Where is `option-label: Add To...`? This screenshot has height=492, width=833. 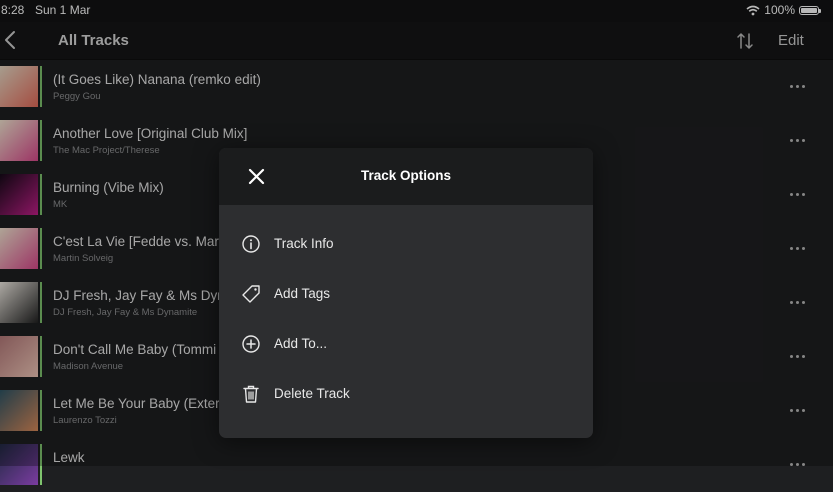
option-label: Add To... is located at coordinates (301, 343).